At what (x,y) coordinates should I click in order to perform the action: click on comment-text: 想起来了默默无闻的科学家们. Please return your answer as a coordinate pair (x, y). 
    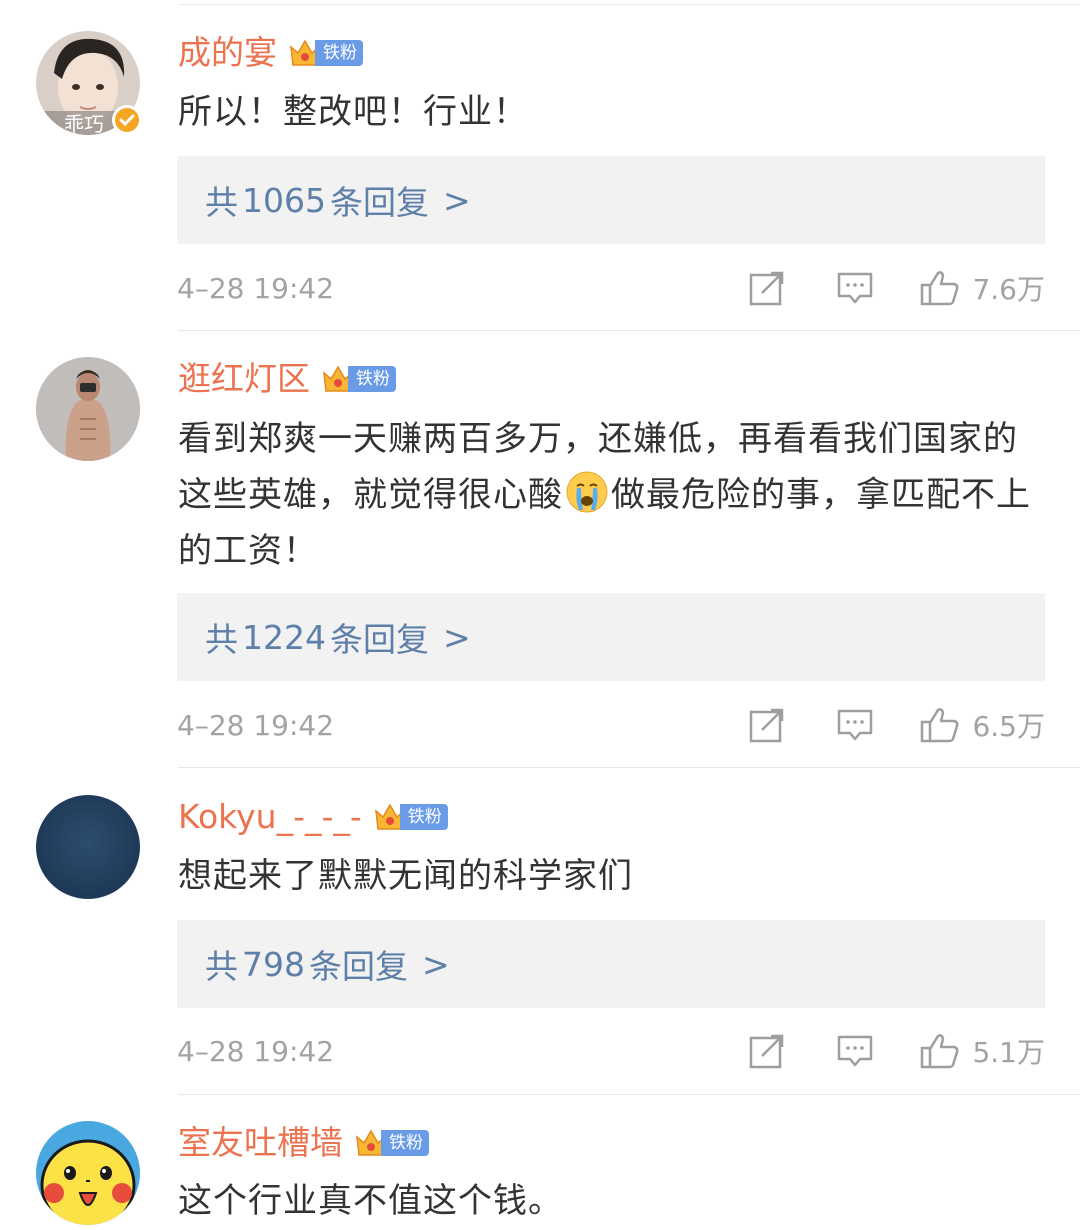
    Looking at the image, I should click on (405, 876).